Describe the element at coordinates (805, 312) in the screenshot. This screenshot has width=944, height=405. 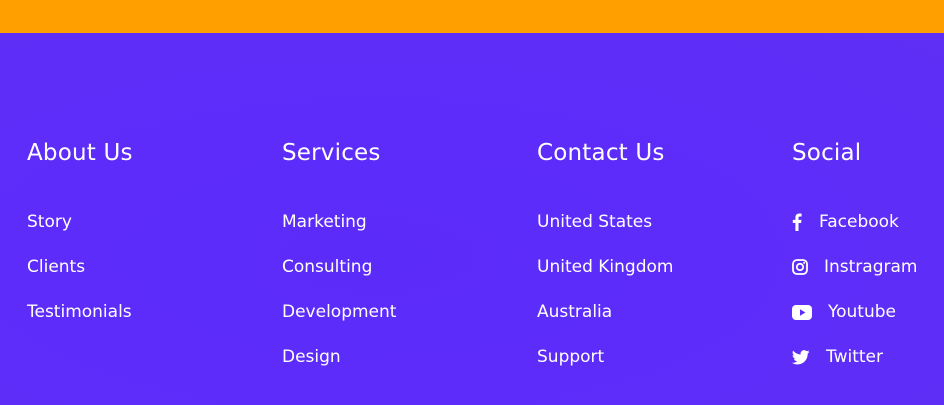
I see `youtube-icon` at that location.